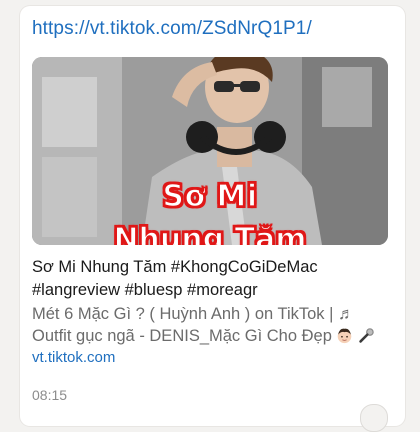 The height and width of the screenshot is (432, 420). I want to click on description-line-2-wrap: Outfit gục ngã - DENIS_Mặc Gì Cho Đẹp, so click(210, 336).